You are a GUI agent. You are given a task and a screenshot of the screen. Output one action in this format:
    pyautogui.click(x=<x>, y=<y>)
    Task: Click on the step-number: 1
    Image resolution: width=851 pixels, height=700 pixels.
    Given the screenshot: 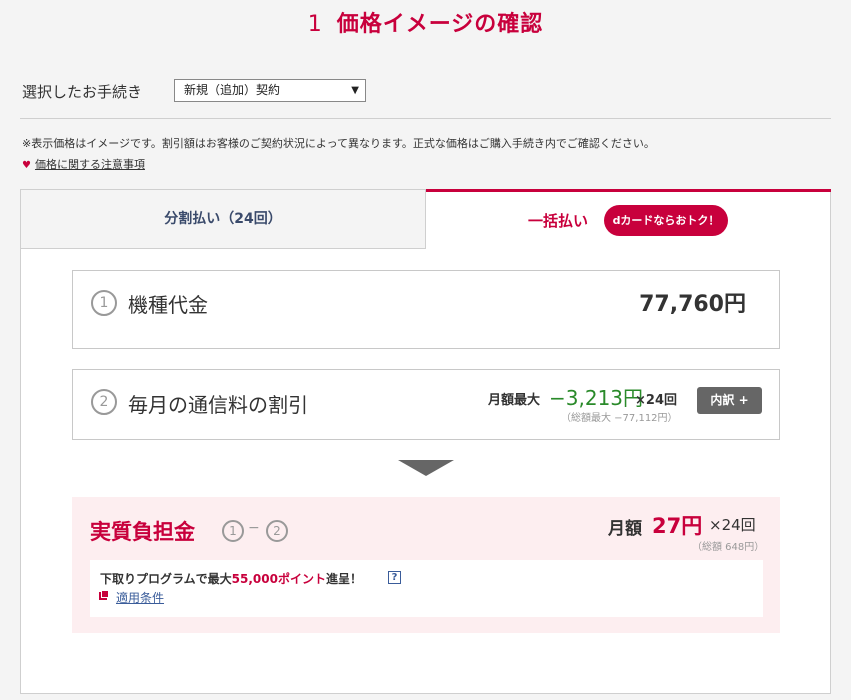 What is the action you would take?
    pyautogui.click(x=315, y=24)
    